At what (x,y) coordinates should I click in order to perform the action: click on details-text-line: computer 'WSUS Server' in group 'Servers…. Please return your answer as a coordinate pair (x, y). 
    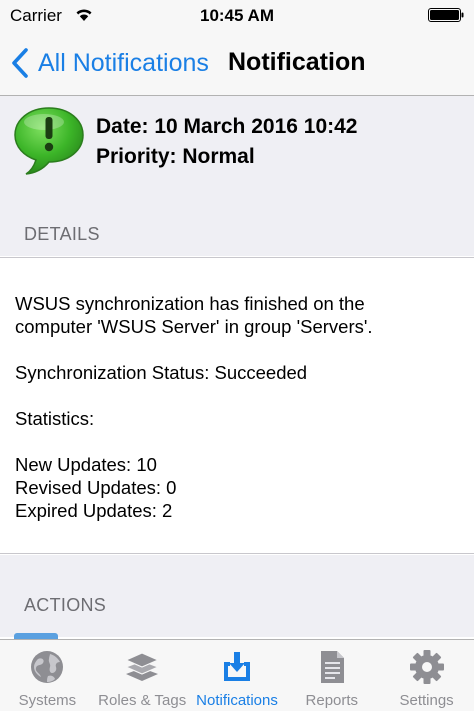
    Looking at the image, I should click on (194, 326).